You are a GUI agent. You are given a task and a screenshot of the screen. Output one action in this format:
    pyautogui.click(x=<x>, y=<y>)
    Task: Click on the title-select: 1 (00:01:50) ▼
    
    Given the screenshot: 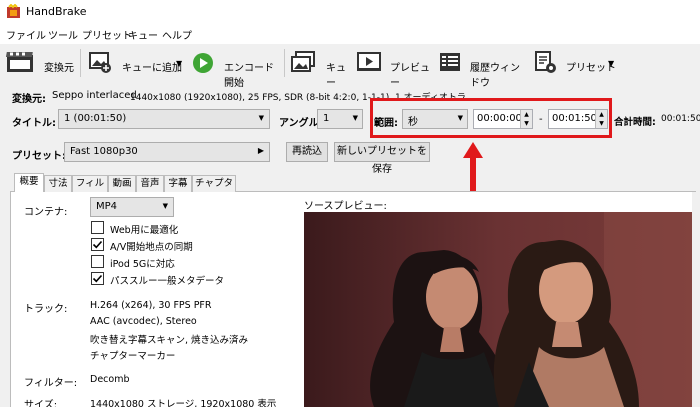 What is the action you would take?
    pyautogui.click(x=164, y=119)
    